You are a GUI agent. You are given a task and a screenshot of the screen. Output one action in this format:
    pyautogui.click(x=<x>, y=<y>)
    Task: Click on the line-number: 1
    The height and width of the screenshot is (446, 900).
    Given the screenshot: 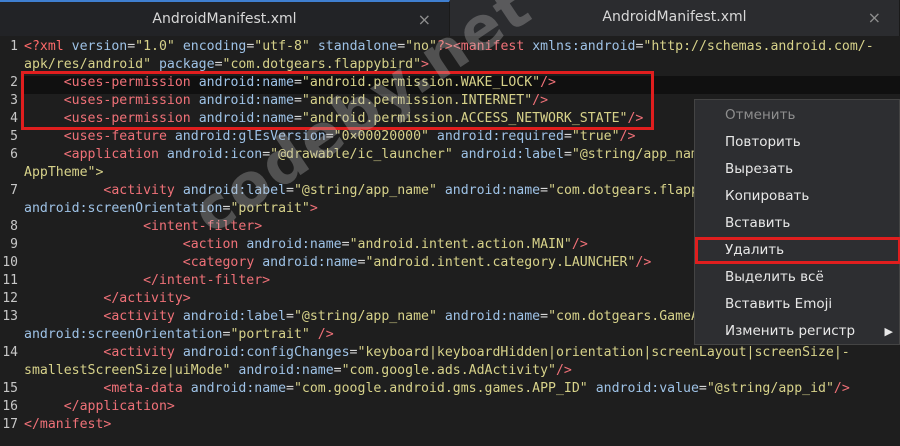 What is the action you would take?
    pyautogui.click(x=14, y=46)
    